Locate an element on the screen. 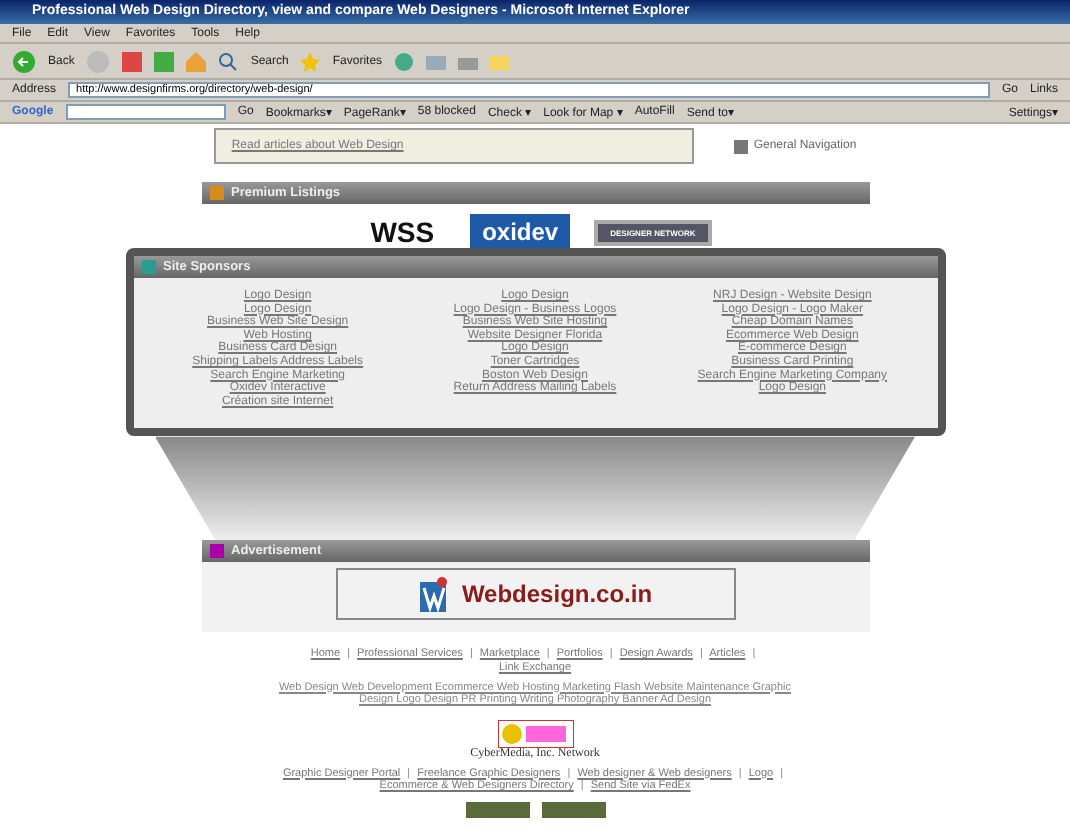 This screenshot has width=1070, height=836. home-icon is located at coordinates (196, 61).